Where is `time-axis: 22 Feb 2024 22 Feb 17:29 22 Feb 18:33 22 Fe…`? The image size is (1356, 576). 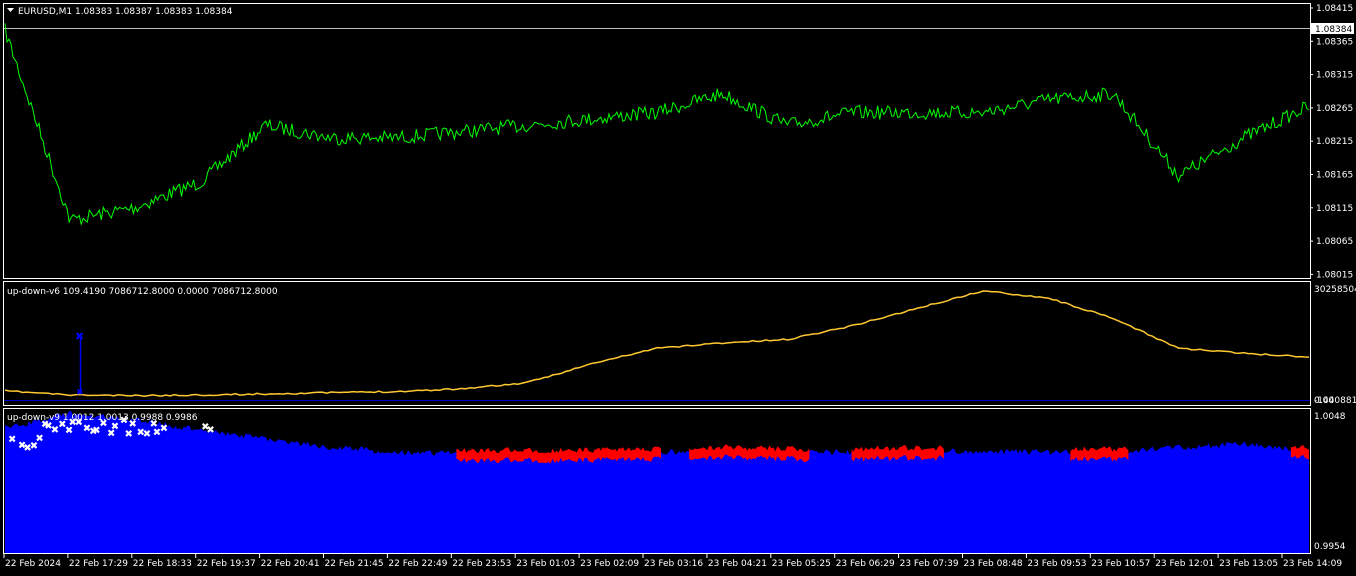 time-axis: 22 Feb 2024 22 Feb 17:29 22 Feb 18:33 22 Fe… is located at coordinates (672, 561).